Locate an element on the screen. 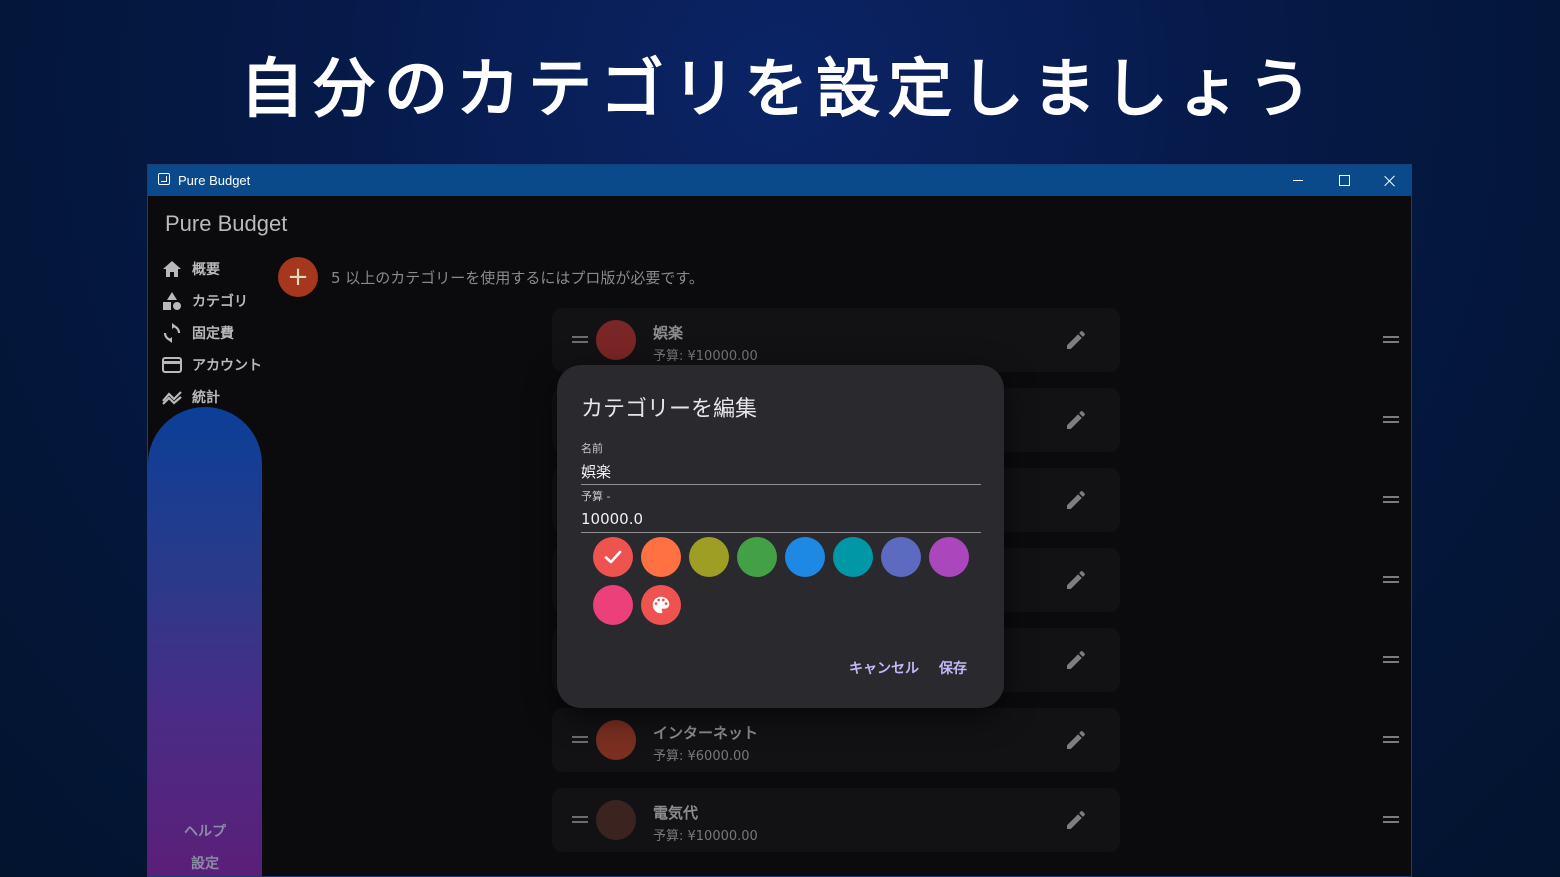  shapes-icon is located at coordinates (172, 301).